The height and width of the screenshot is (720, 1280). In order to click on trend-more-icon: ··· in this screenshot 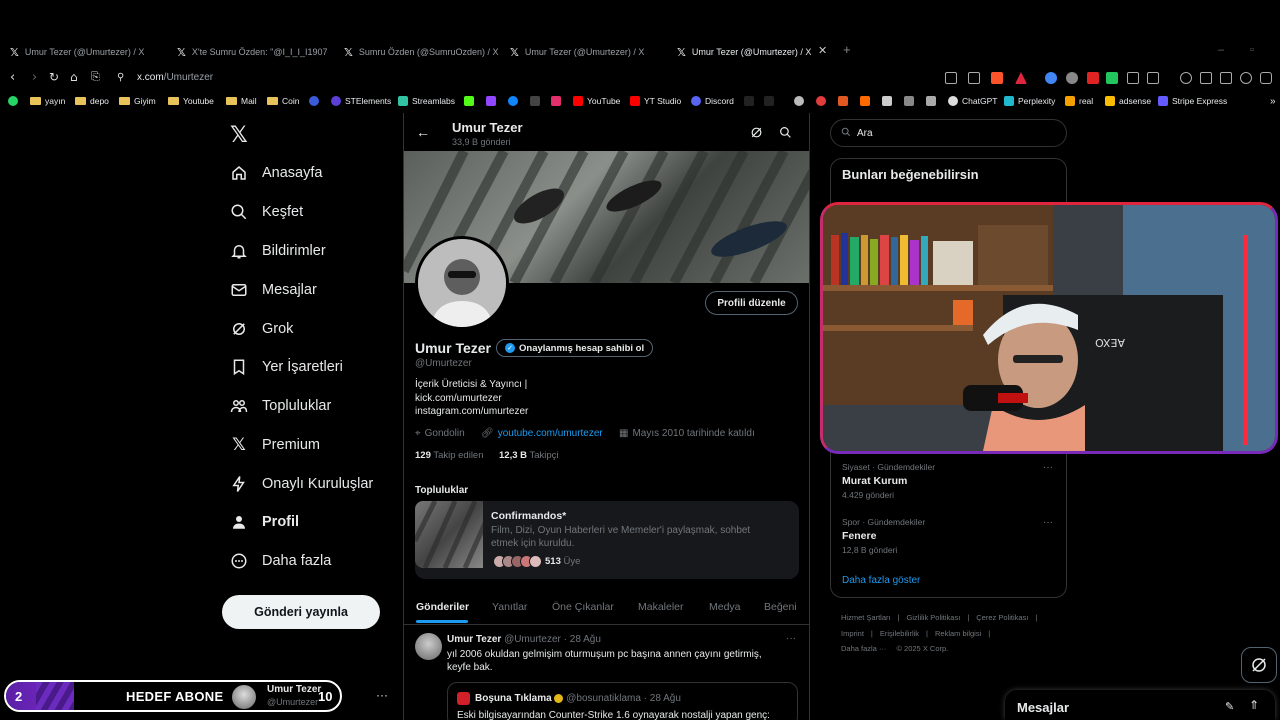, I will do `click(1048, 522)`.